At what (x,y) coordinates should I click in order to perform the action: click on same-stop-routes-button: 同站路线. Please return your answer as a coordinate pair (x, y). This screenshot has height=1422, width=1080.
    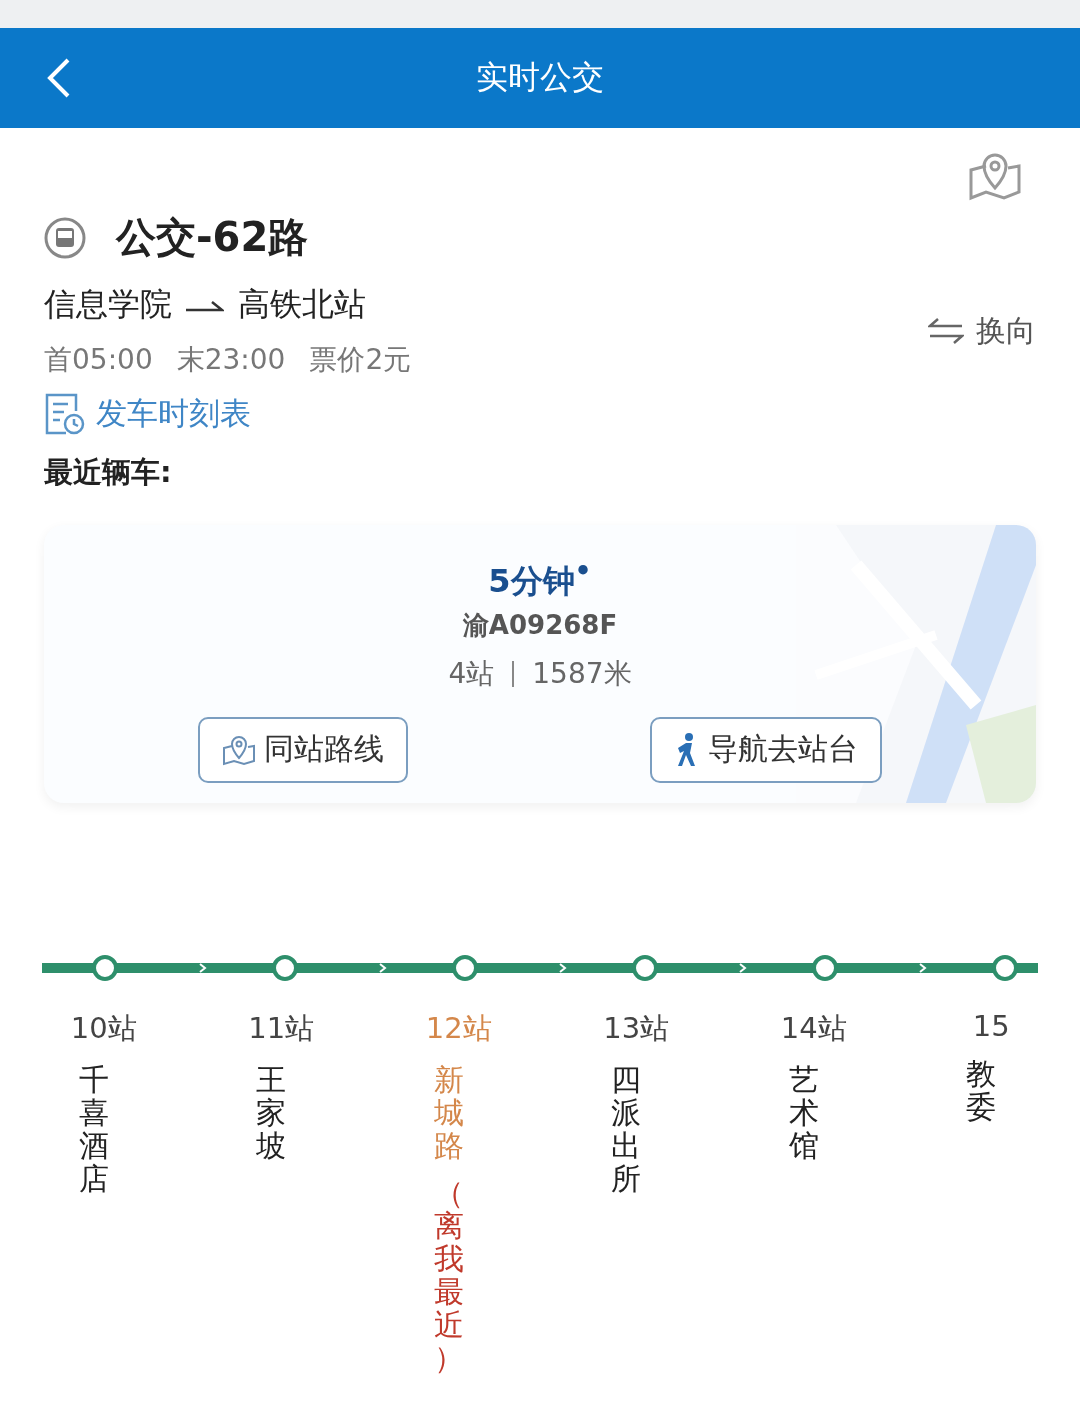
    Looking at the image, I should click on (303, 749).